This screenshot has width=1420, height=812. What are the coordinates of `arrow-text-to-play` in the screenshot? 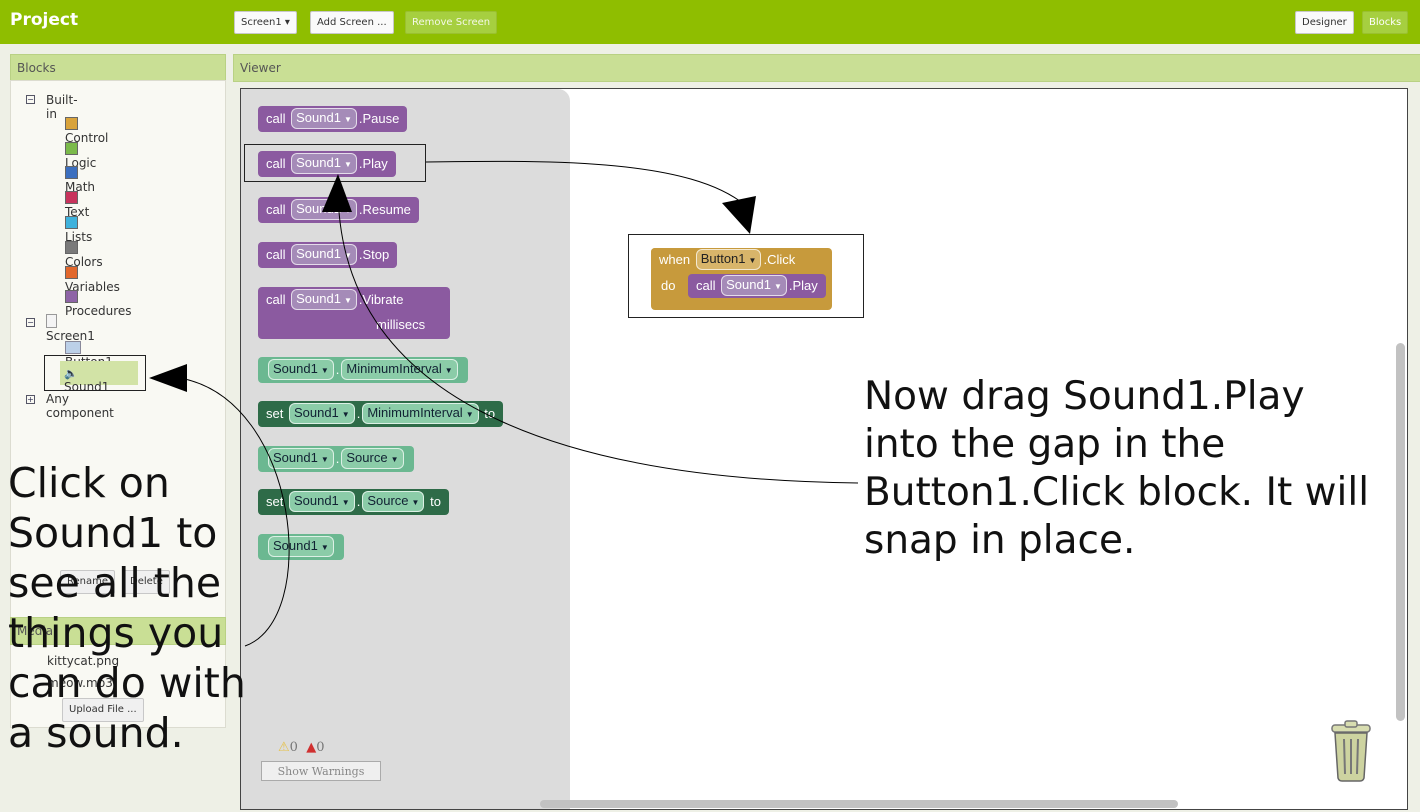 It's located at (598, 336).